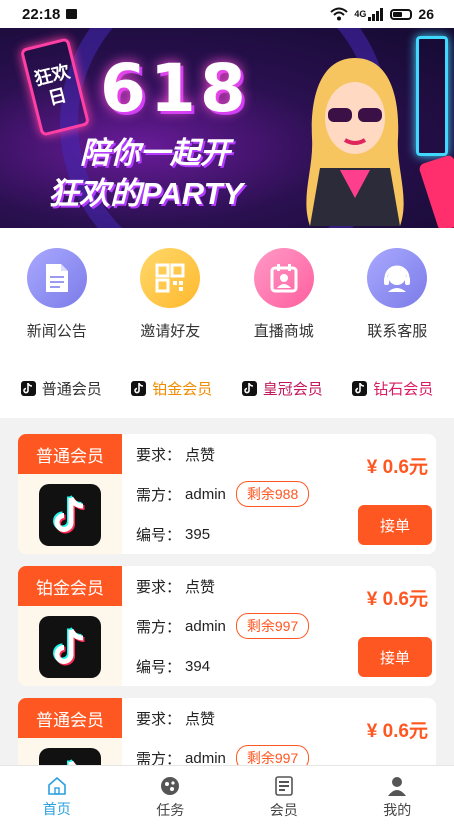 The height and width of the screenshot is (829, 454). I want to click on member-icon, so click(283, 785).